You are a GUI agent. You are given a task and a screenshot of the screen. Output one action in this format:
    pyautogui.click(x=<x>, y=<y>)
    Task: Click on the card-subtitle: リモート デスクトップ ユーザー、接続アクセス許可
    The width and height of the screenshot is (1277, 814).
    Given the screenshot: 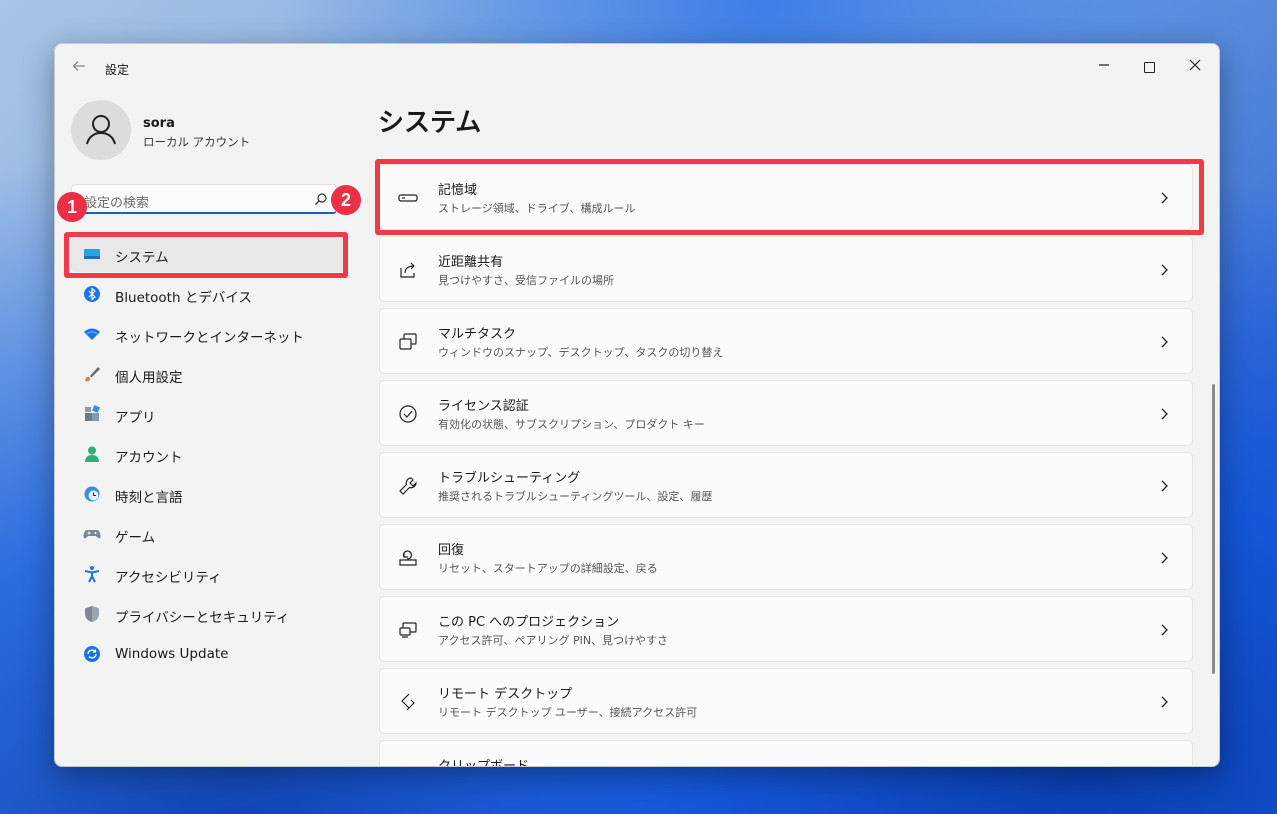 What is the action you would take?
    pyautogui.click(x=568, y=712)
    